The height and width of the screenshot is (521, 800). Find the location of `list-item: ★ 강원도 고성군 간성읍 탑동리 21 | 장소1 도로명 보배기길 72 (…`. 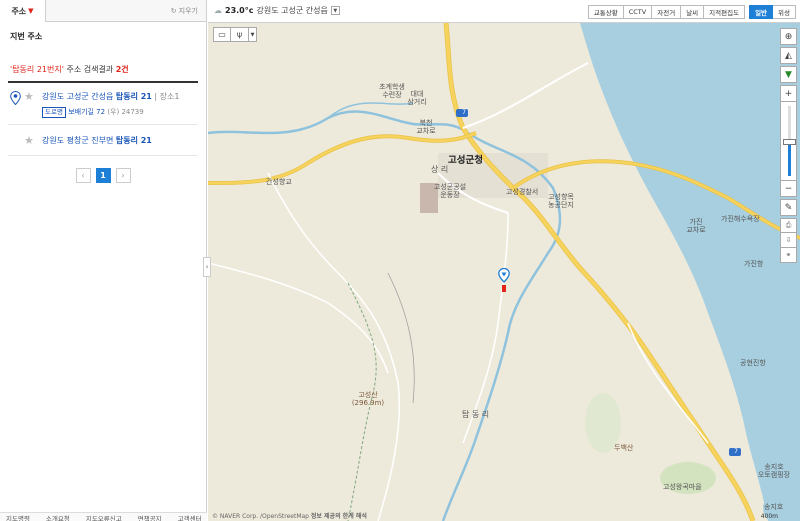

list-item: ★ 강원도 고성군 간성읍 탑동리 21 | 장소1 도로명 보배기길 72 (… is located at coordinates (103, 104).